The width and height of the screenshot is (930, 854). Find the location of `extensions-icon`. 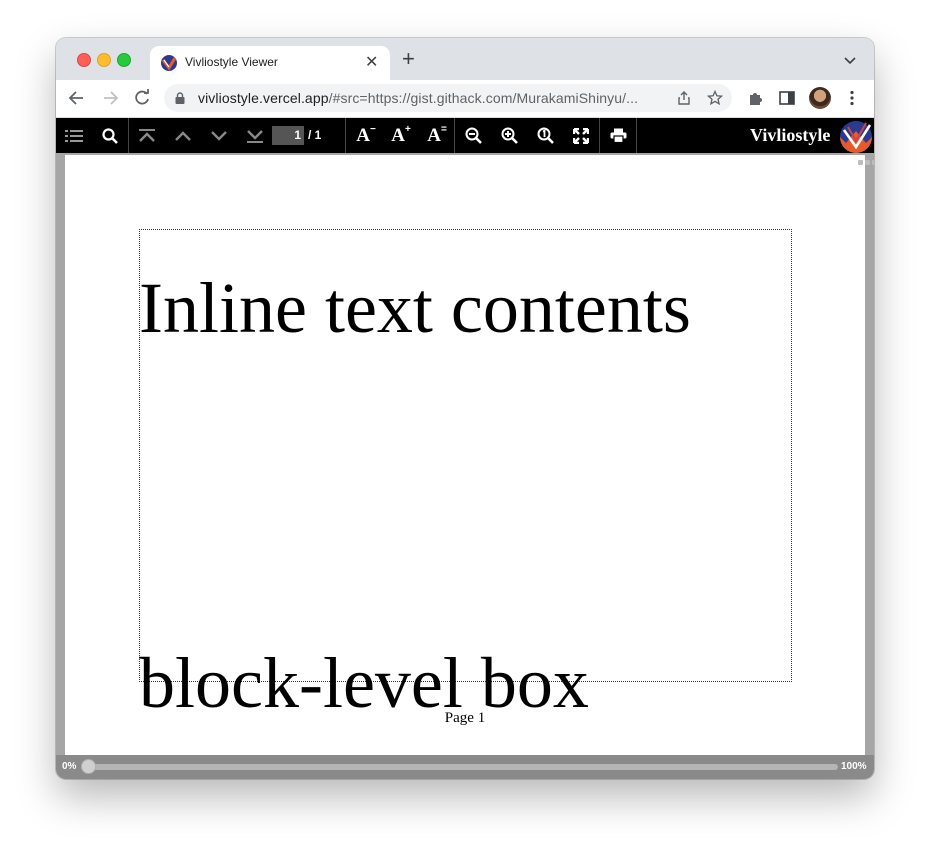

extensions-icon is located at coordinates (756, 98).